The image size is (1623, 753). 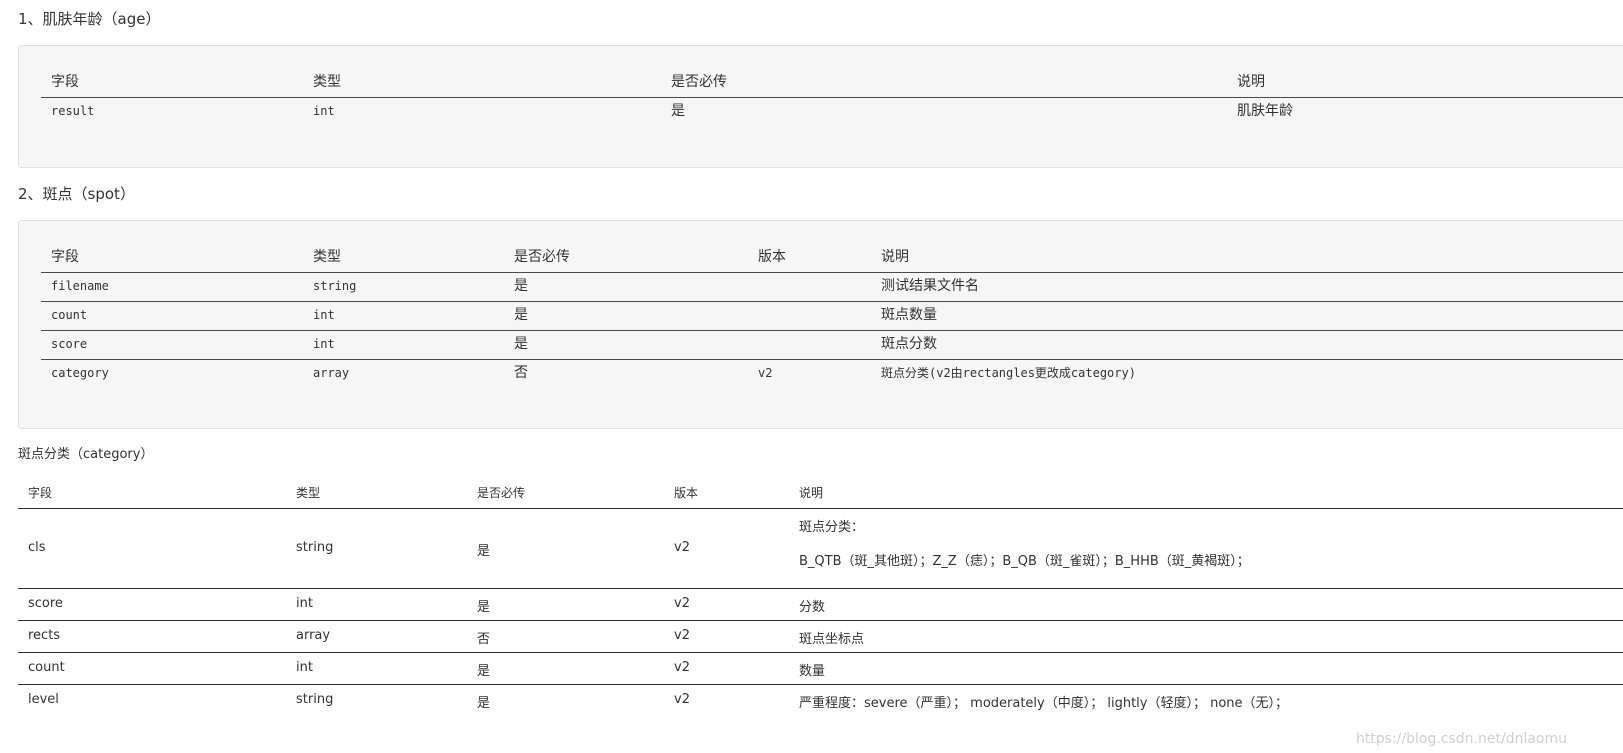 I want to click on cell-desc: 测试结果文件名, so click(x=930, y=286).